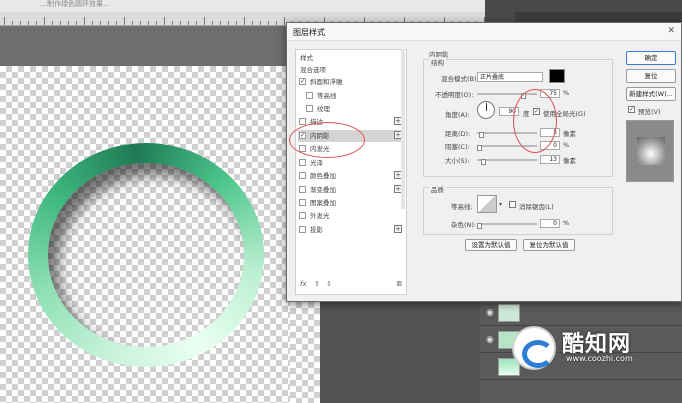 The height and width of the screenshot is (403, 682). What do you see at coordinates (323, 176) in the screenshot?
I see `style-item-label: 颜色叠加` at bounding box center [323, 176].